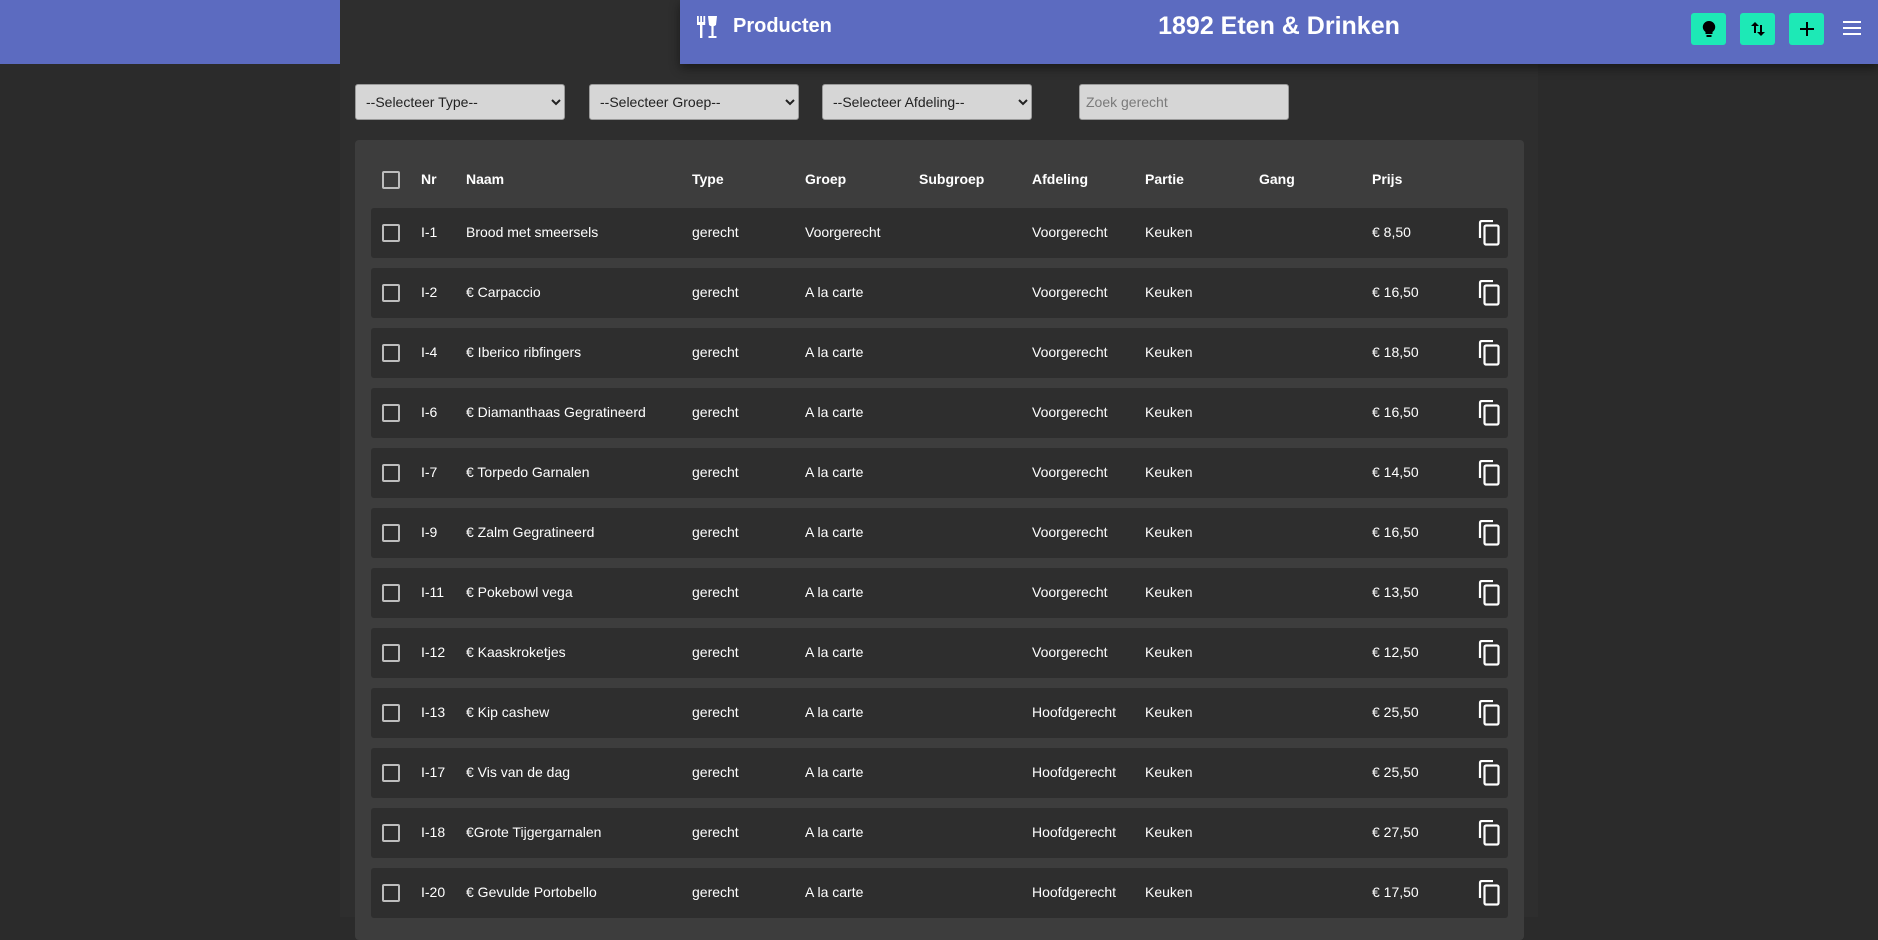 This screenshot has height=940, width=1878. Describe the element at coordinates (556, 412) in the screenshot. I see `cell-naam: € Diamanthaas Gegratineerd` at that location.